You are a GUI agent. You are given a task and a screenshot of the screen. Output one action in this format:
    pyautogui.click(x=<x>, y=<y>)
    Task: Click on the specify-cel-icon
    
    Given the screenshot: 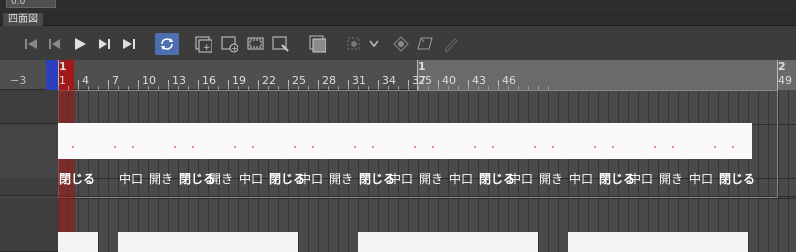 What is the action you would take?
    pyautogui.click(x=255, y=43)
    